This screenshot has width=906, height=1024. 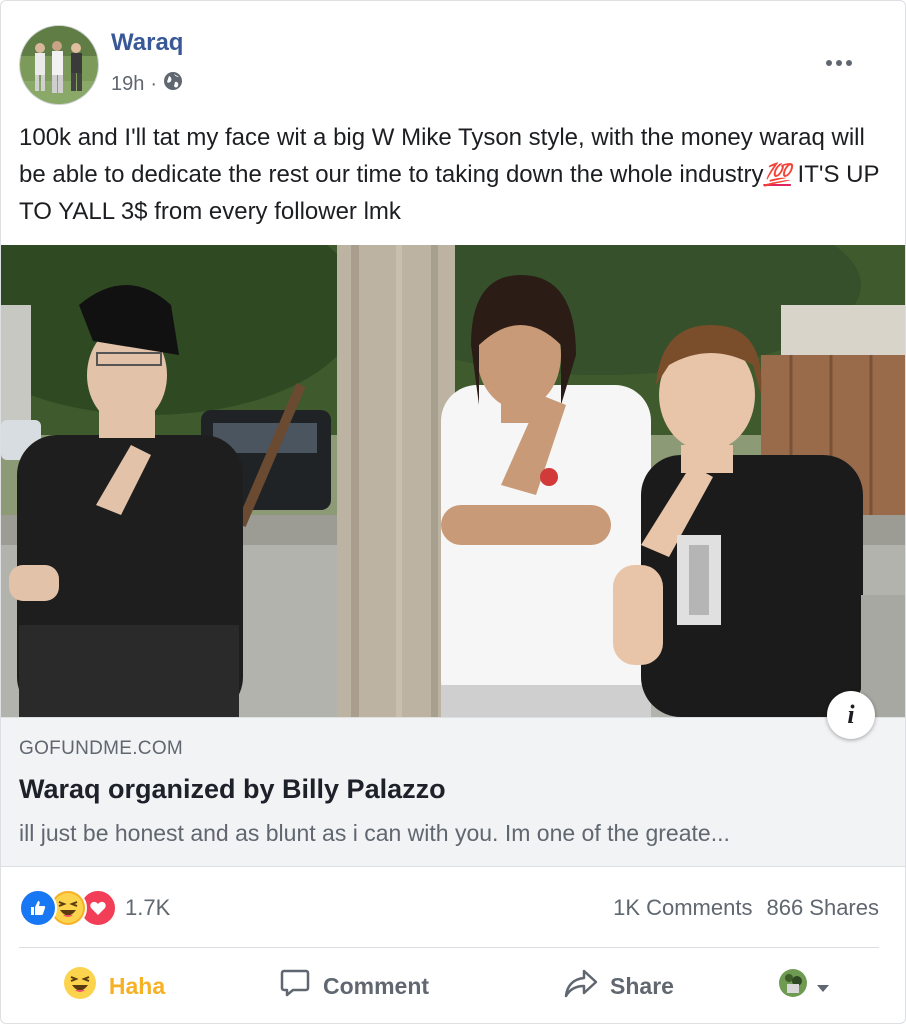 What do you see at coordinates (449, 65) in the screenshot?
I see `post-header: Waraq 19h ·` at bounding box center [449, 65].